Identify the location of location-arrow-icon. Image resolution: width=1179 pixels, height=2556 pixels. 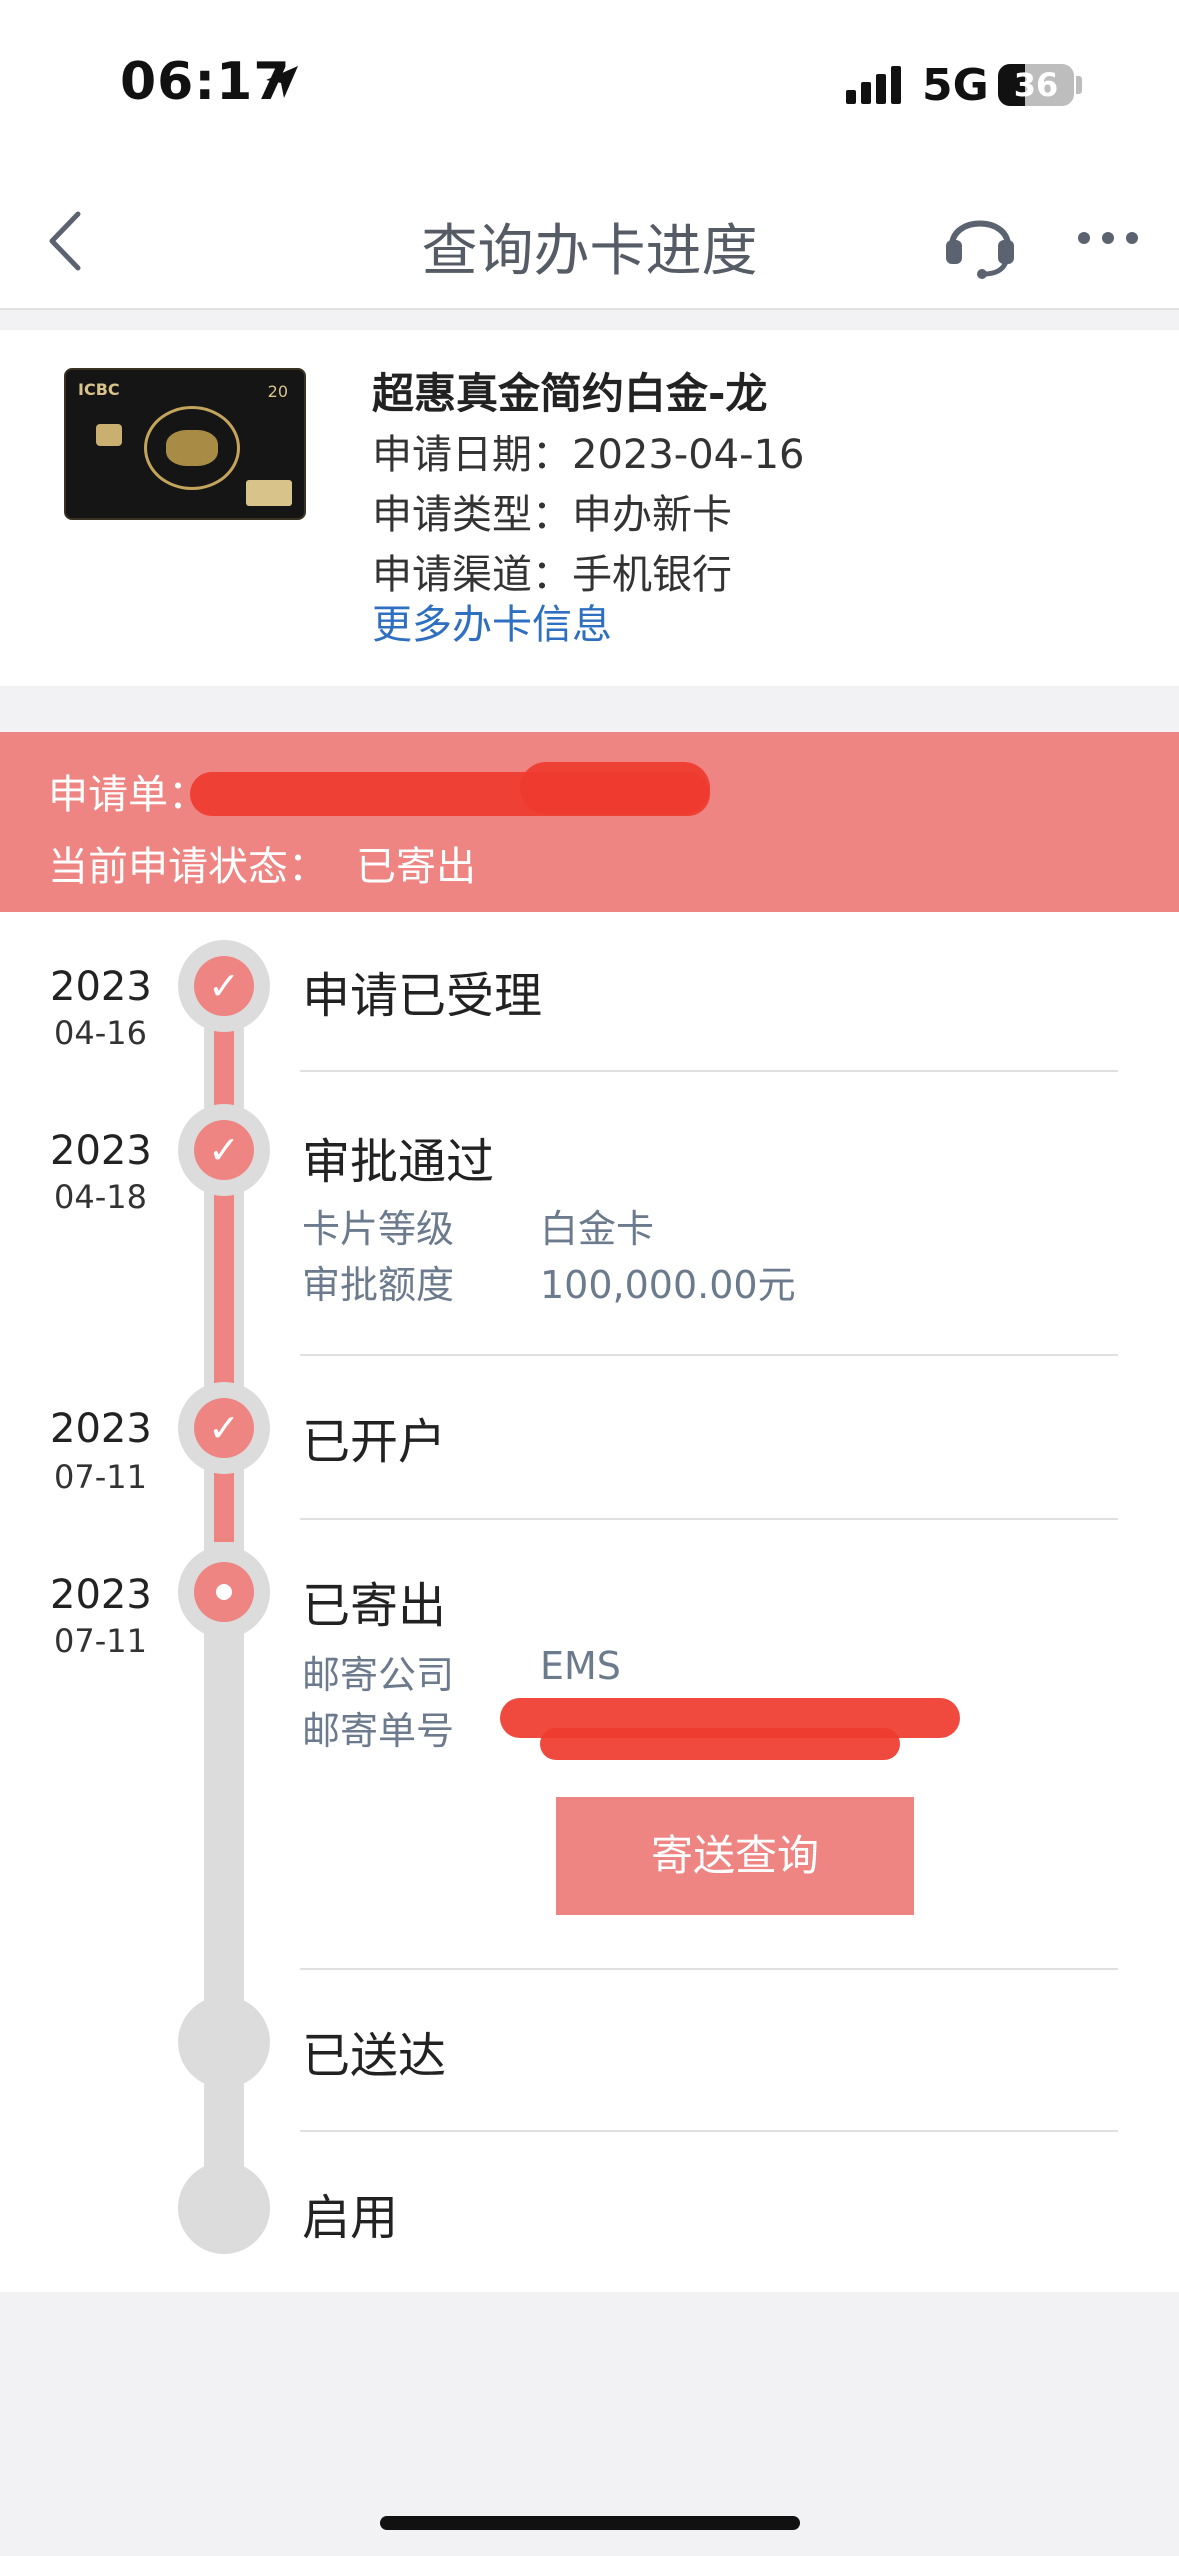
(282, 82).